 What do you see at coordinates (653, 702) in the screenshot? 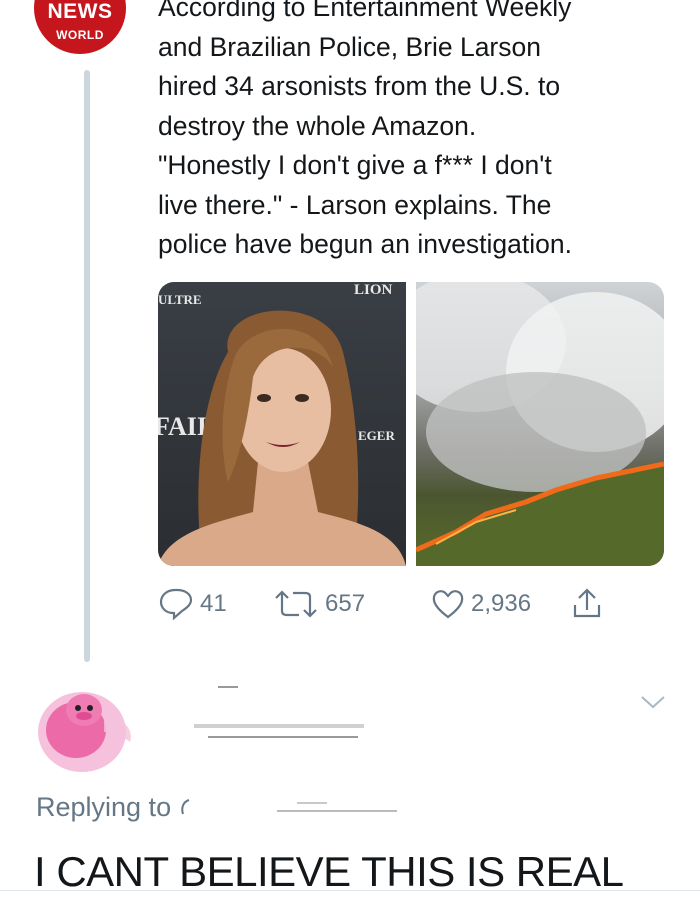
I see `chevron-down-icon` at bounding box center [653, 702].